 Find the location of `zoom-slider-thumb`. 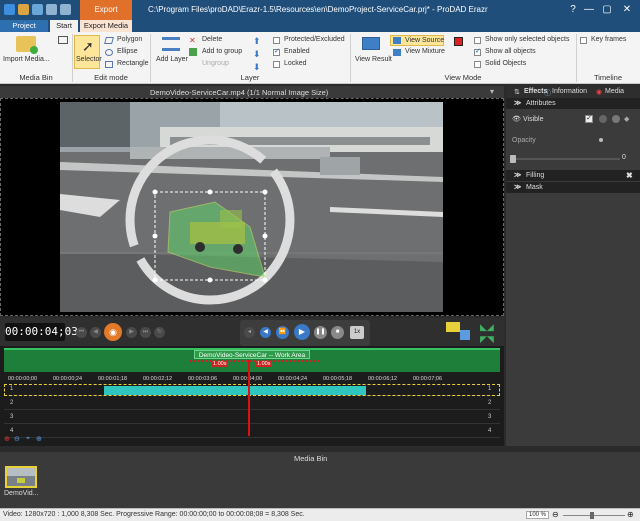

zoom-slider-thumb is located at coordinates (592, 515).